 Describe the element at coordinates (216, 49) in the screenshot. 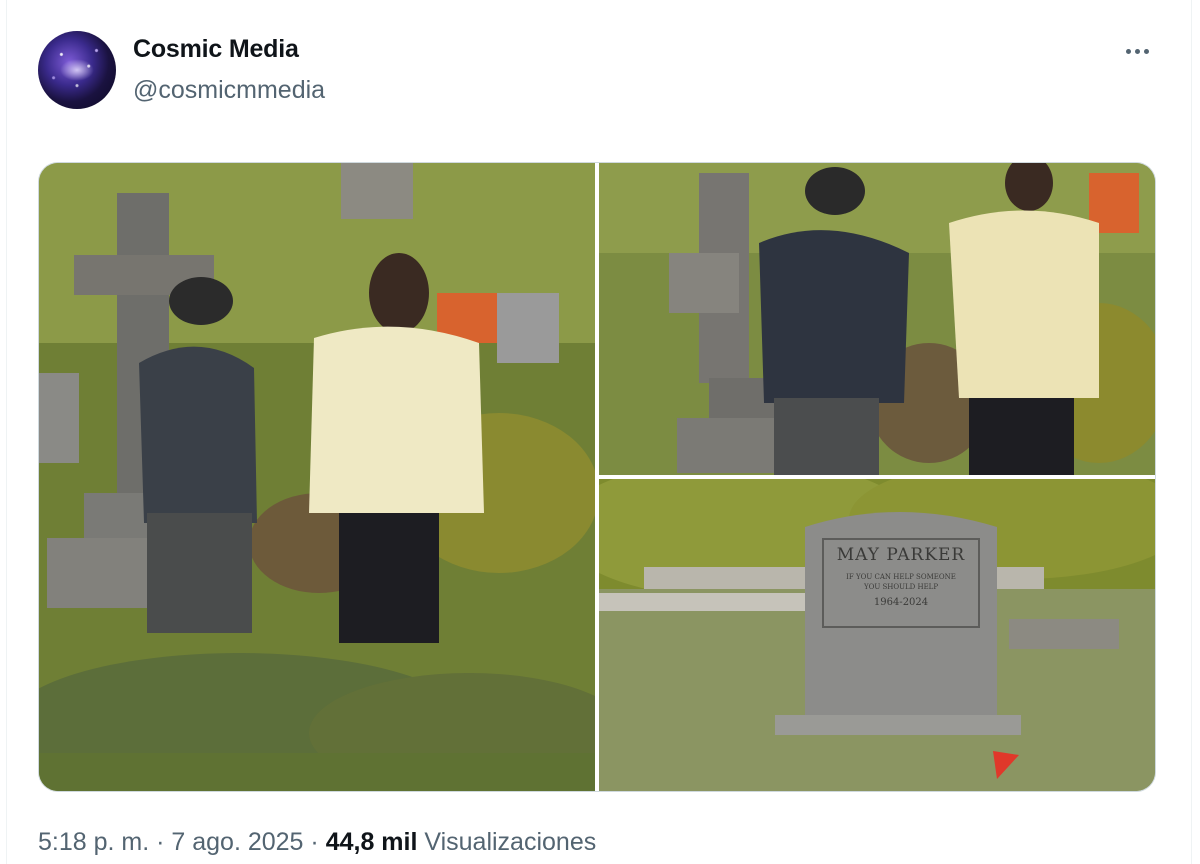

I see `author-name: Cosmic Media` at that location.